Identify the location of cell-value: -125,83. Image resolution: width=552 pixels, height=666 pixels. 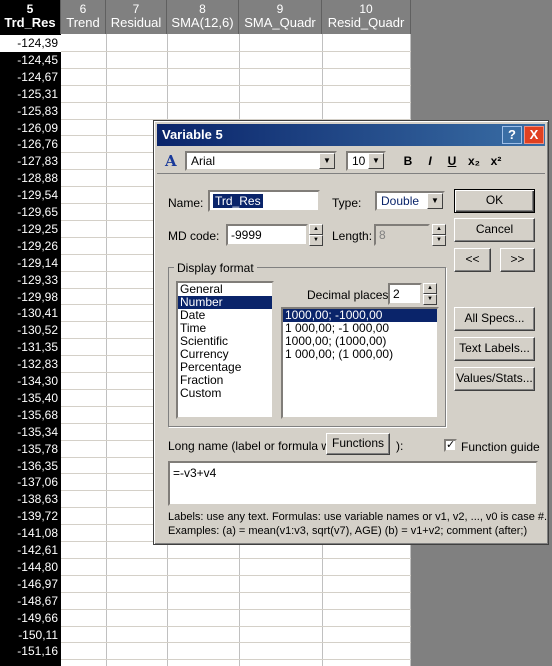
(30, 111).